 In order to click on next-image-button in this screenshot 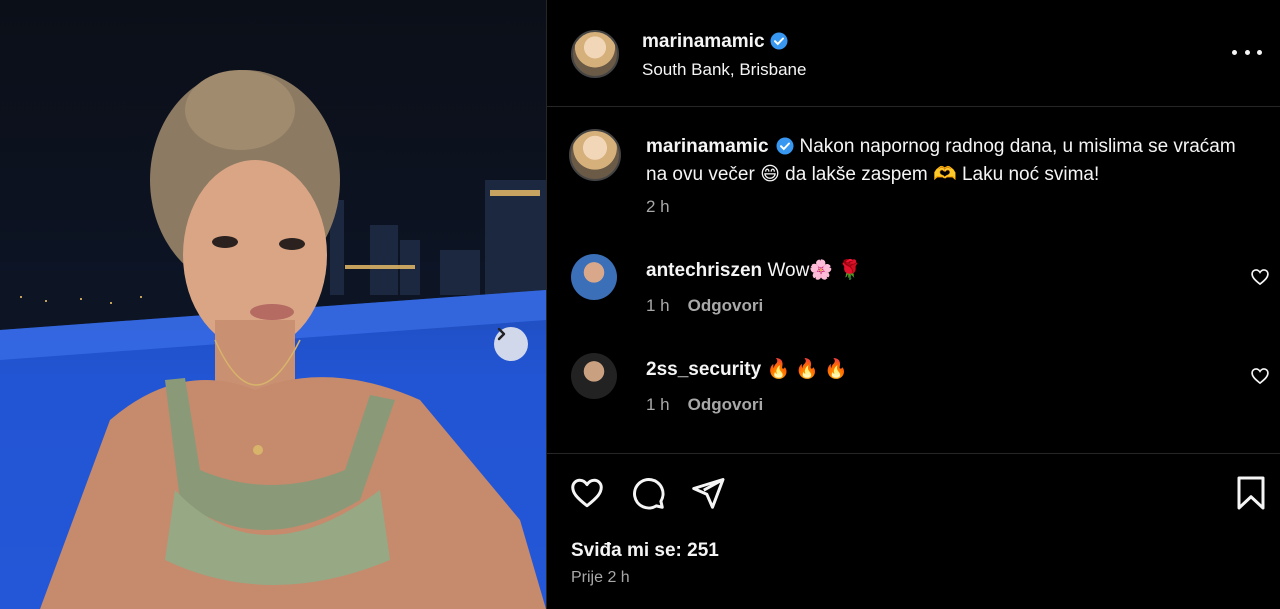, I will do `click(511, 344)`.